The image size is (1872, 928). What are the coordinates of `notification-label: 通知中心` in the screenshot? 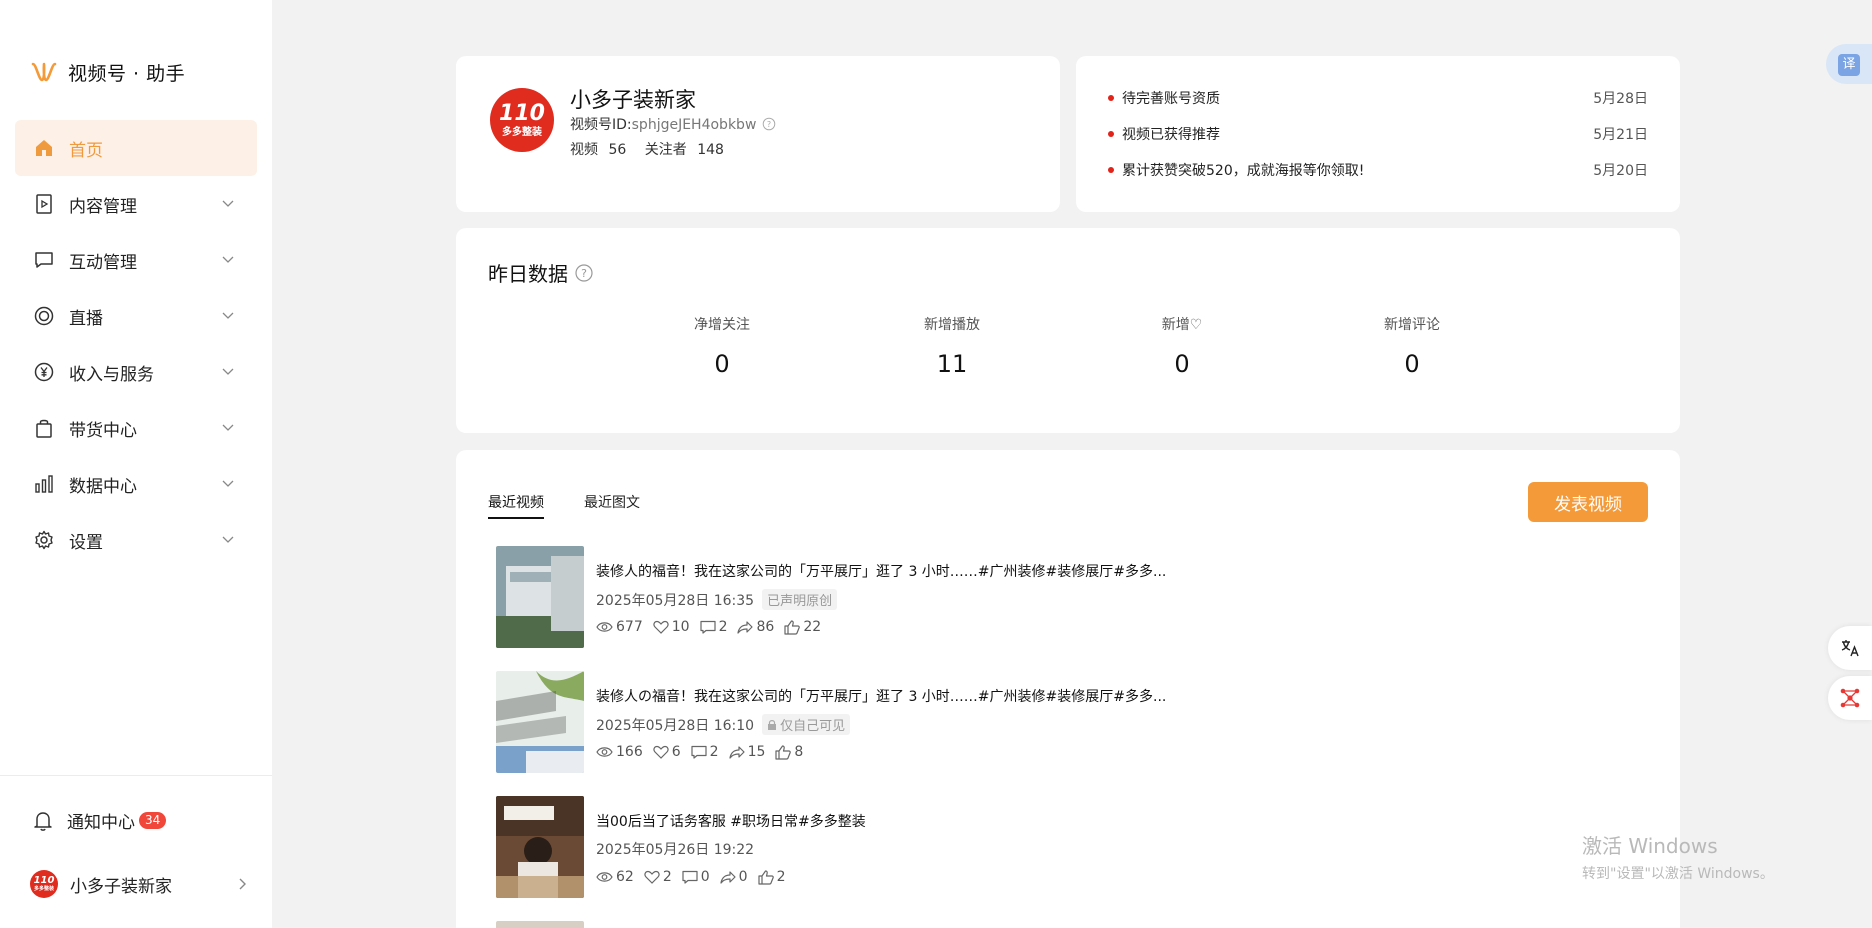 It's located at (101, 823).